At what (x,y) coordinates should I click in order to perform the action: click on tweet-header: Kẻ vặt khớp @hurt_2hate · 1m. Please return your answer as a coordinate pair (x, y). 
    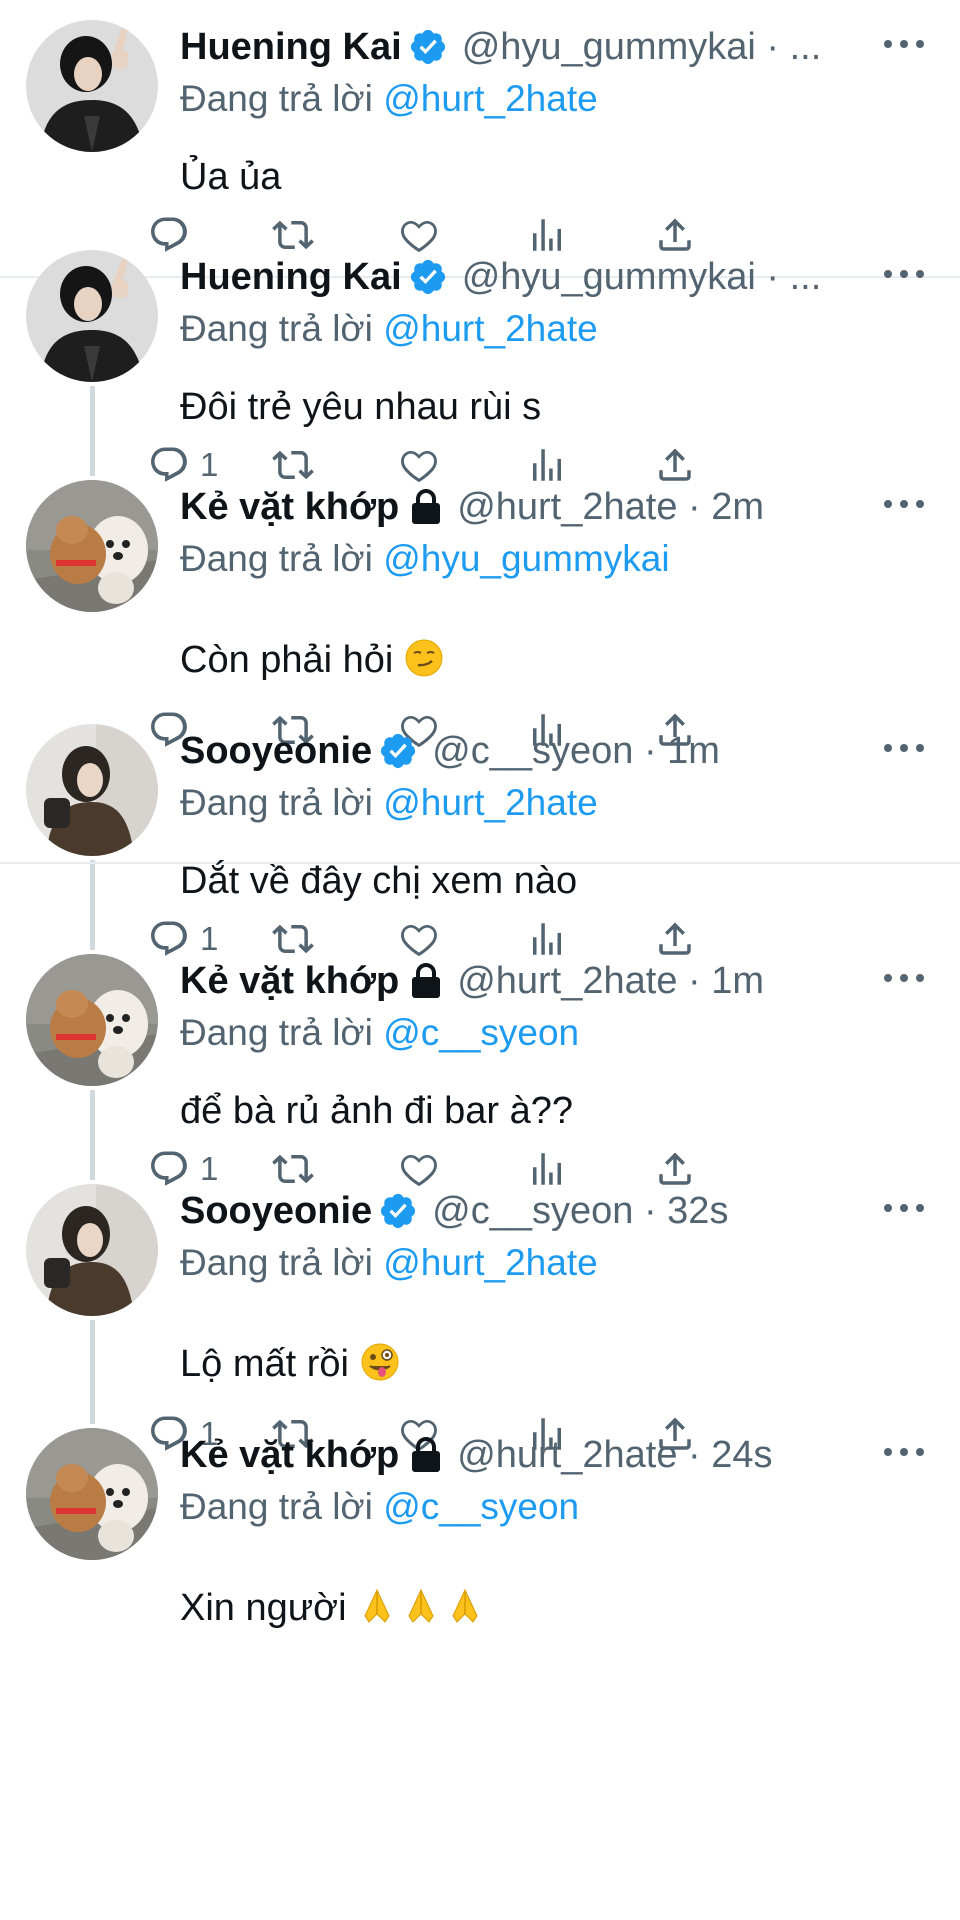
    Looking at the image, I should click on (570, 981).